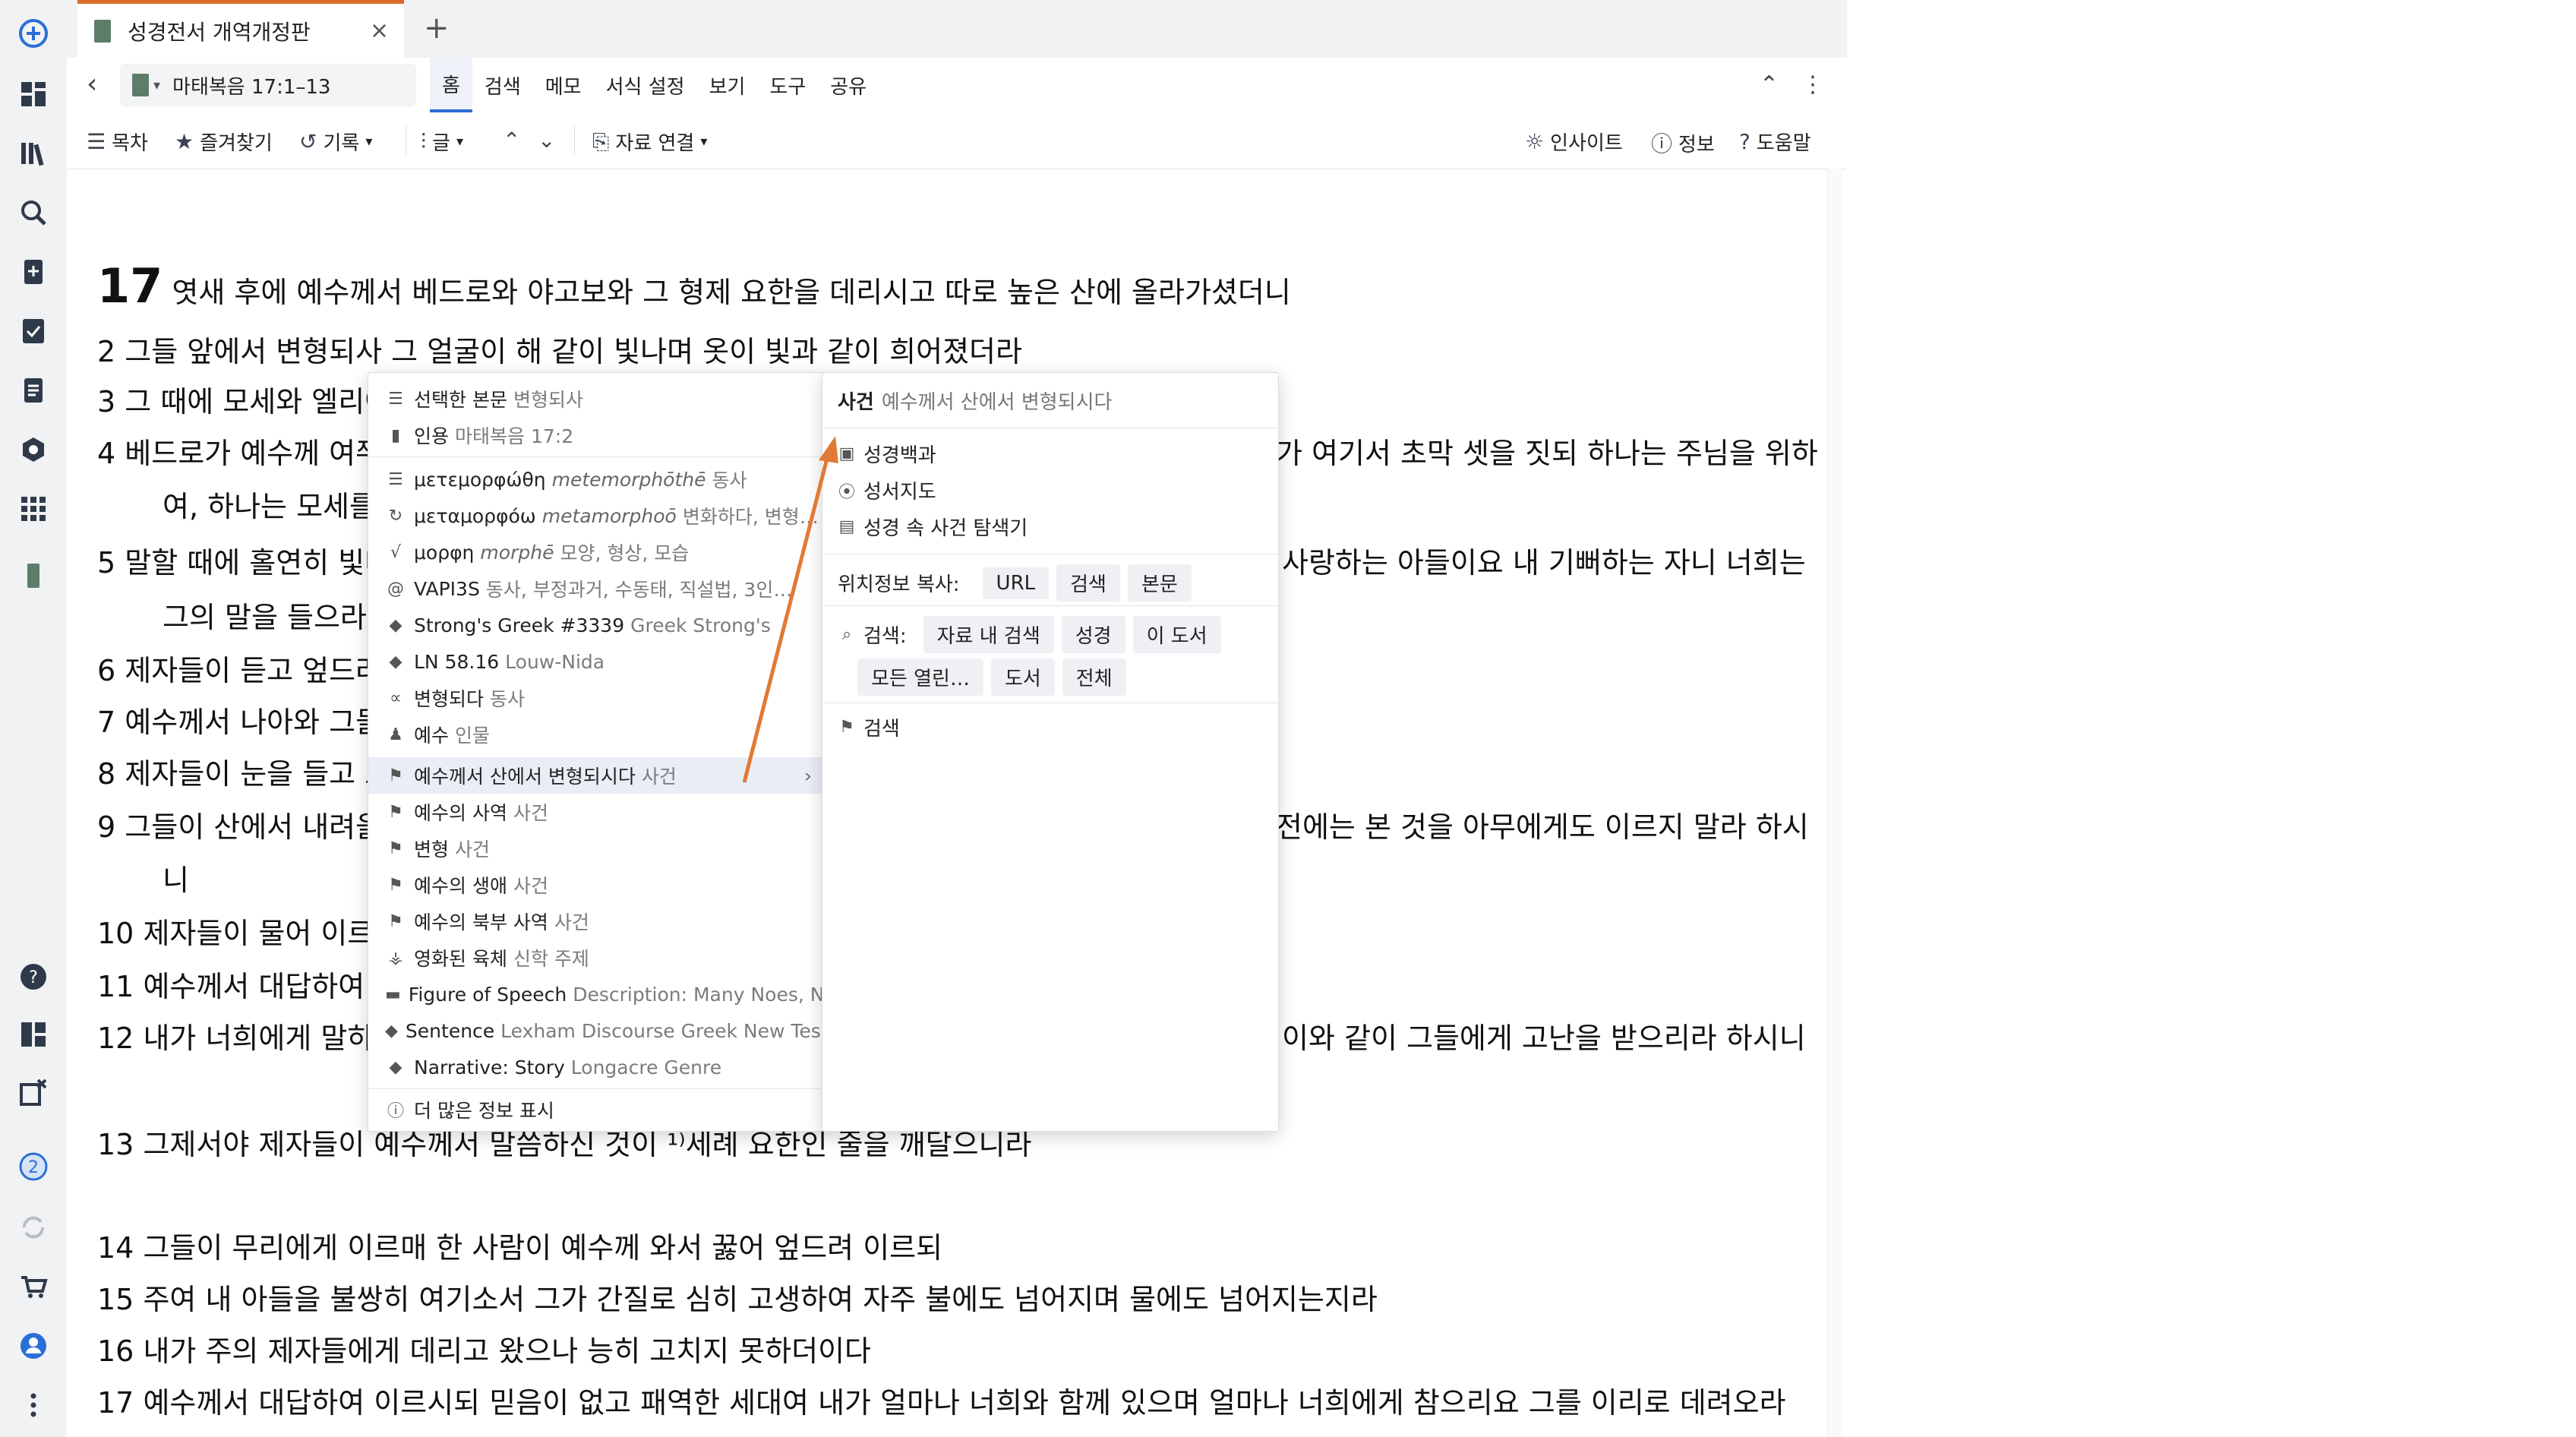 The image size is (2576, 1437). What do you see at coordinates (596, 1109) in the screenshot?
I see `menu-item-more-info: ⓘ 더 많은 정보 표시` at bounding box center [596, 1109].